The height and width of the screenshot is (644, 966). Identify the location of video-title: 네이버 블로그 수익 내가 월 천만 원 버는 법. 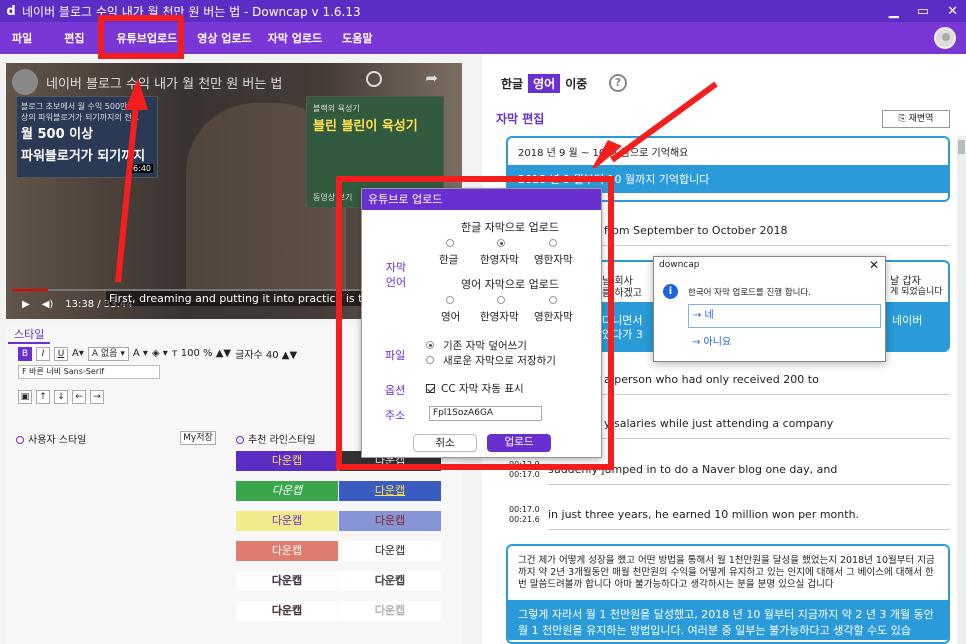
(164, 82).